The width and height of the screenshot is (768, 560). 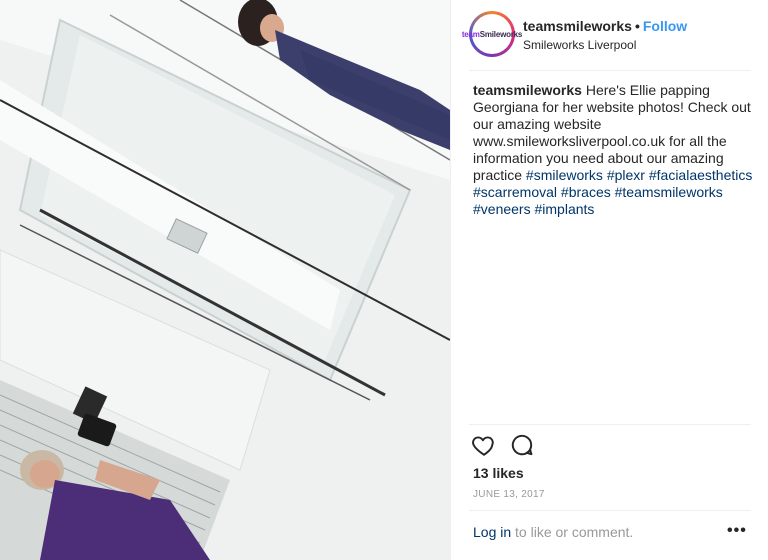 What do you see at coordinates (665, 26) in the screenshot?
I see `follow-button: Follow` at bounding box center [665, 26].